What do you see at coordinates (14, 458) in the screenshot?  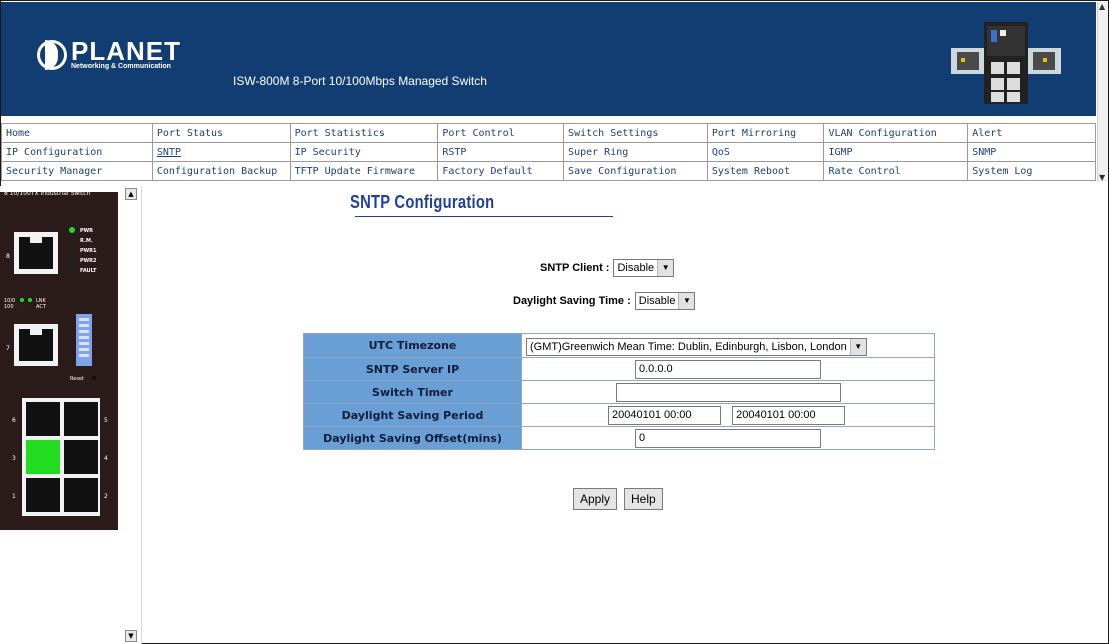 I see `svg-text: 3` at bounding box center [14, 458].